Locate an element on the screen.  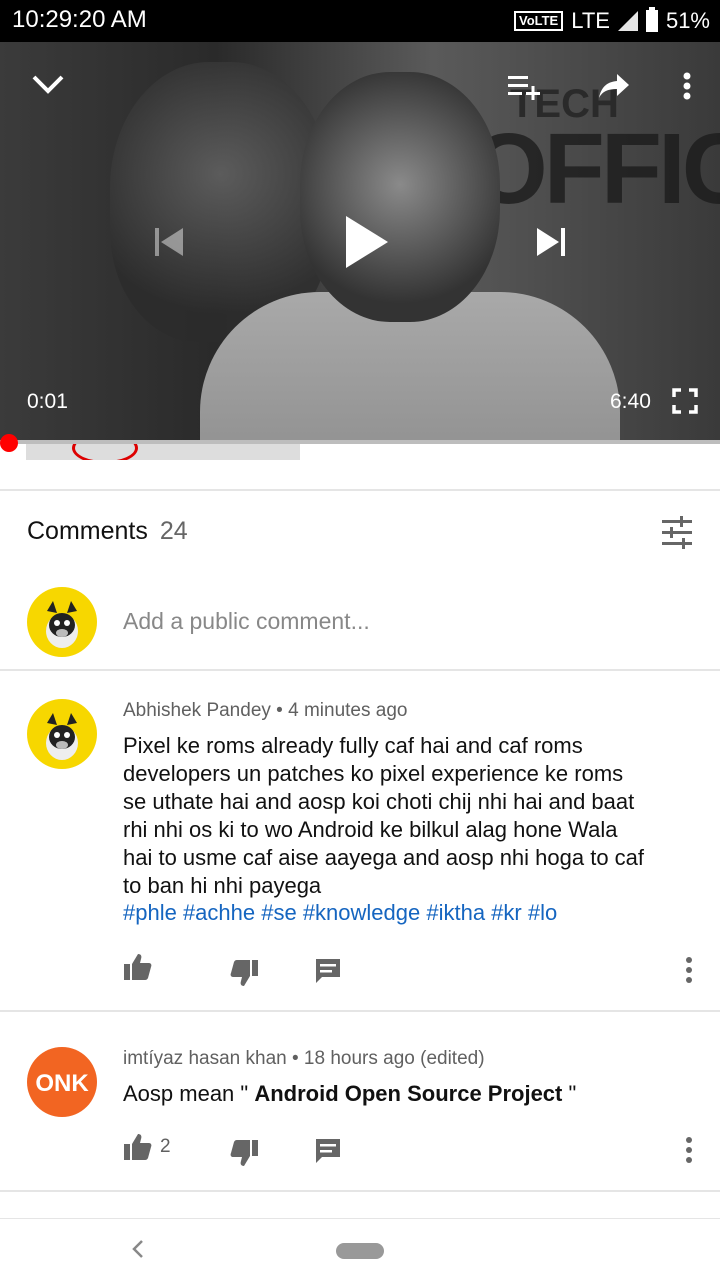
network-label: LTE is located at coordinates (590, 20).